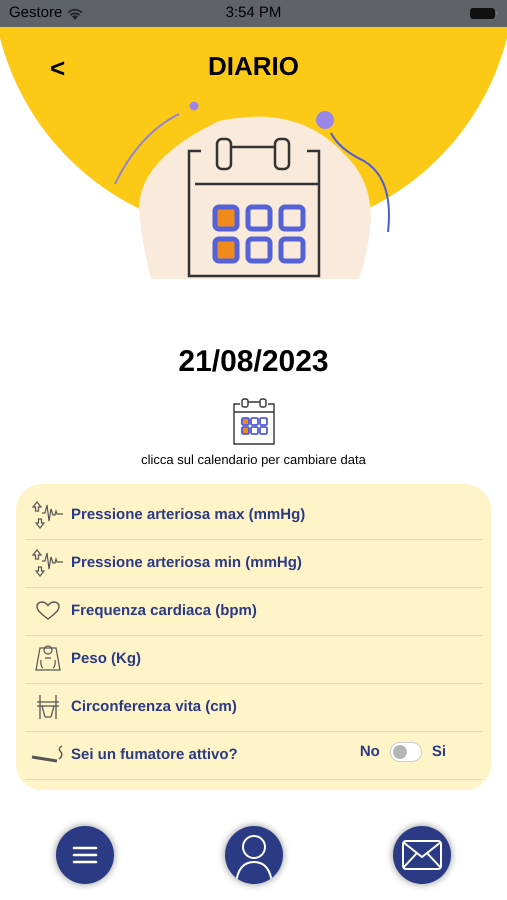 This screenshot has height=900, width=507. Describe the element at coordinates (406, 752) in the screenshot. I see `smoker-toggle` at that location.